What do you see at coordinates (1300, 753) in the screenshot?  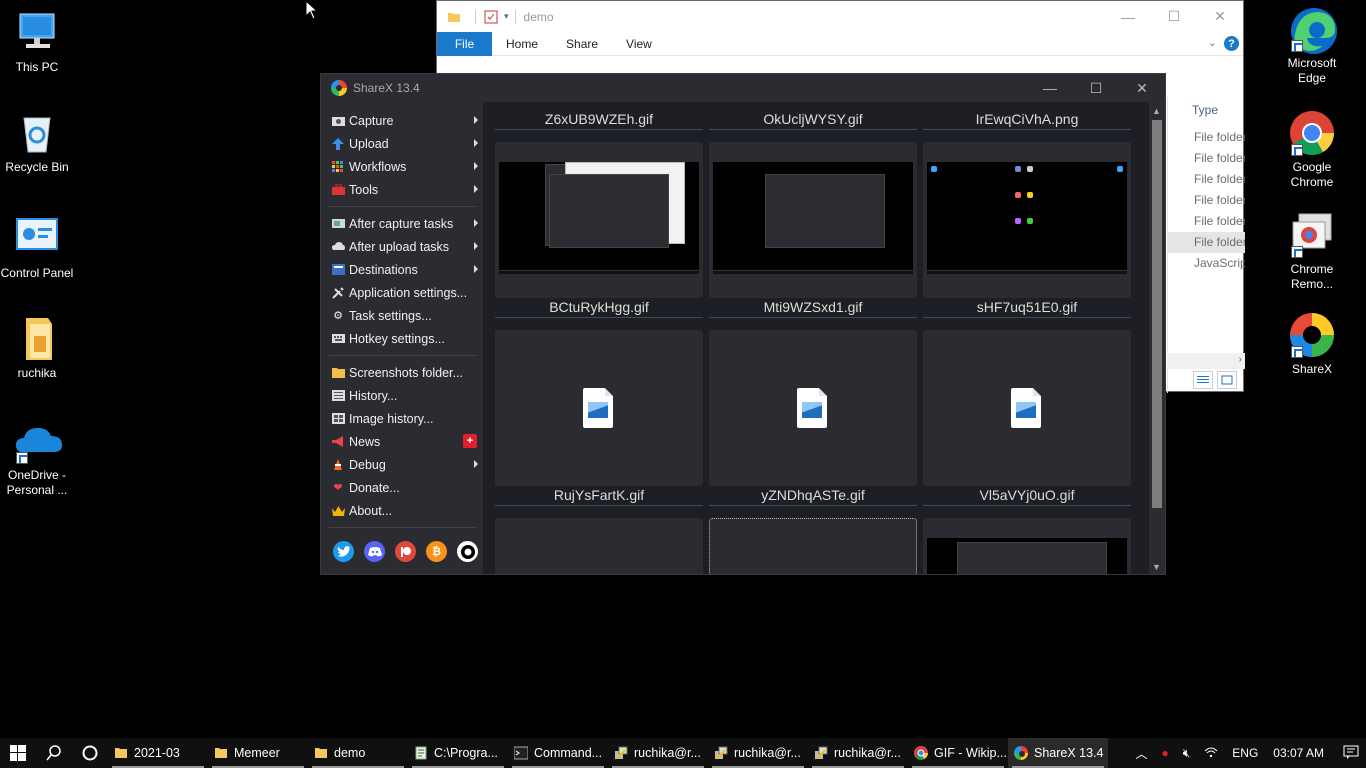 I see `clock: 03:07 AM` at bounding box center [1300, 753].